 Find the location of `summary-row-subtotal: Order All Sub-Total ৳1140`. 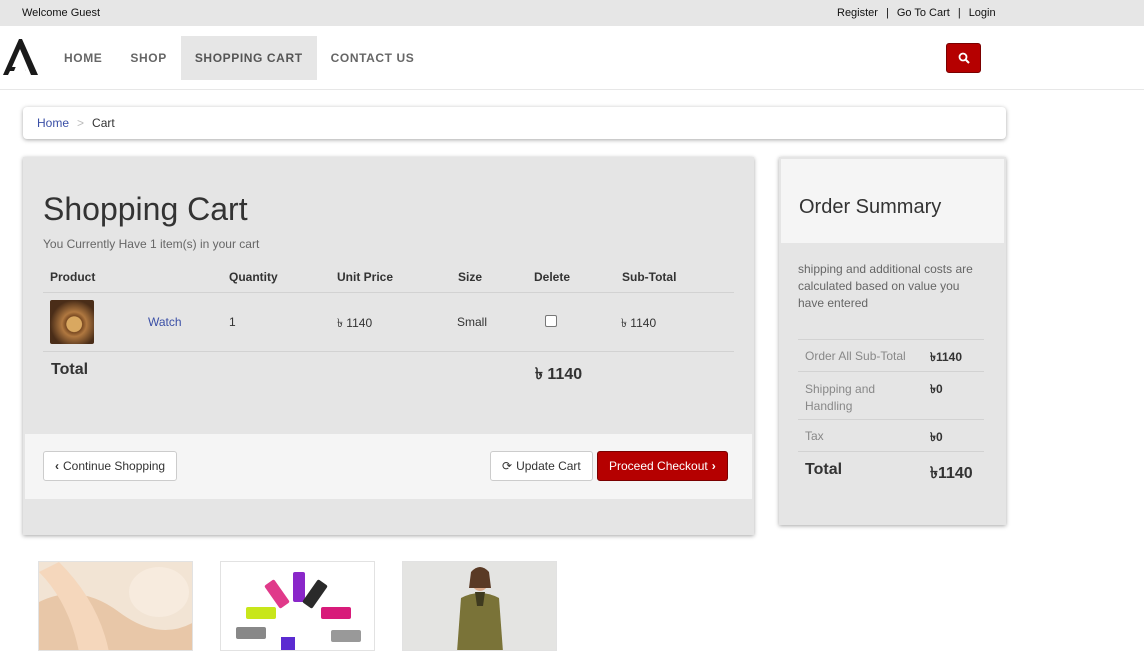

summary-row-subtotal: Order All Sub-Total ৳1140 is located at coordinates (891, 355).